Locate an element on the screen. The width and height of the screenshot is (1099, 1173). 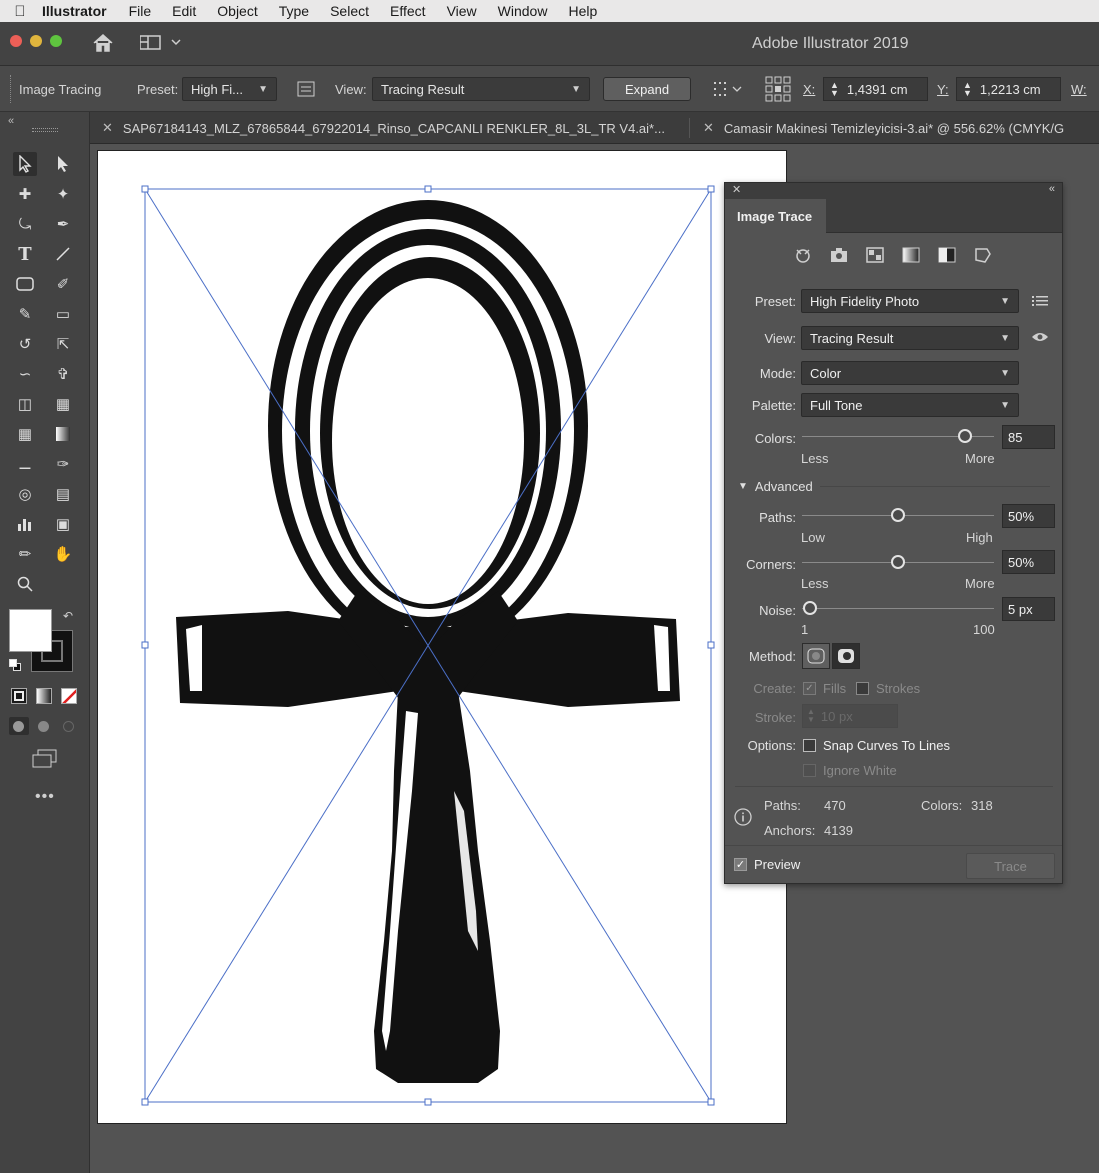
column-graph-tool-icon is located at coordinates (25, 524).